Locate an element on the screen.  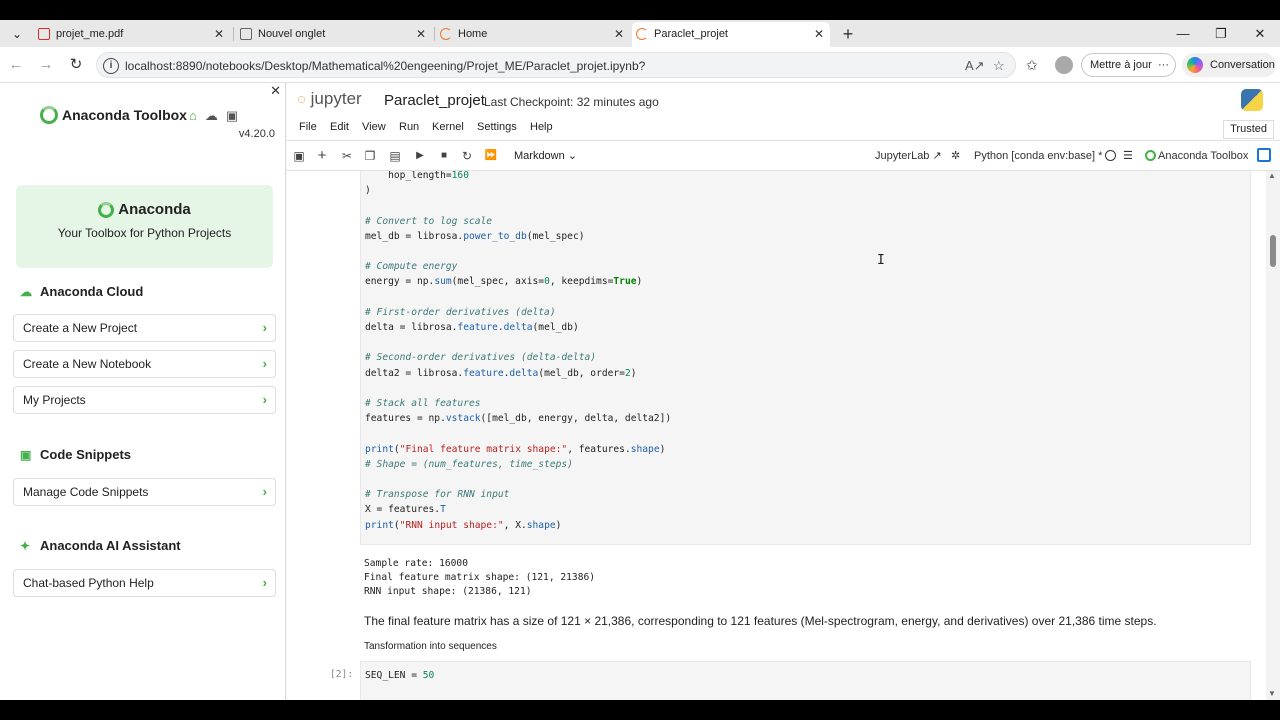
cell-type-select: Markdown ⌄ is located at coordinates (545, 155).